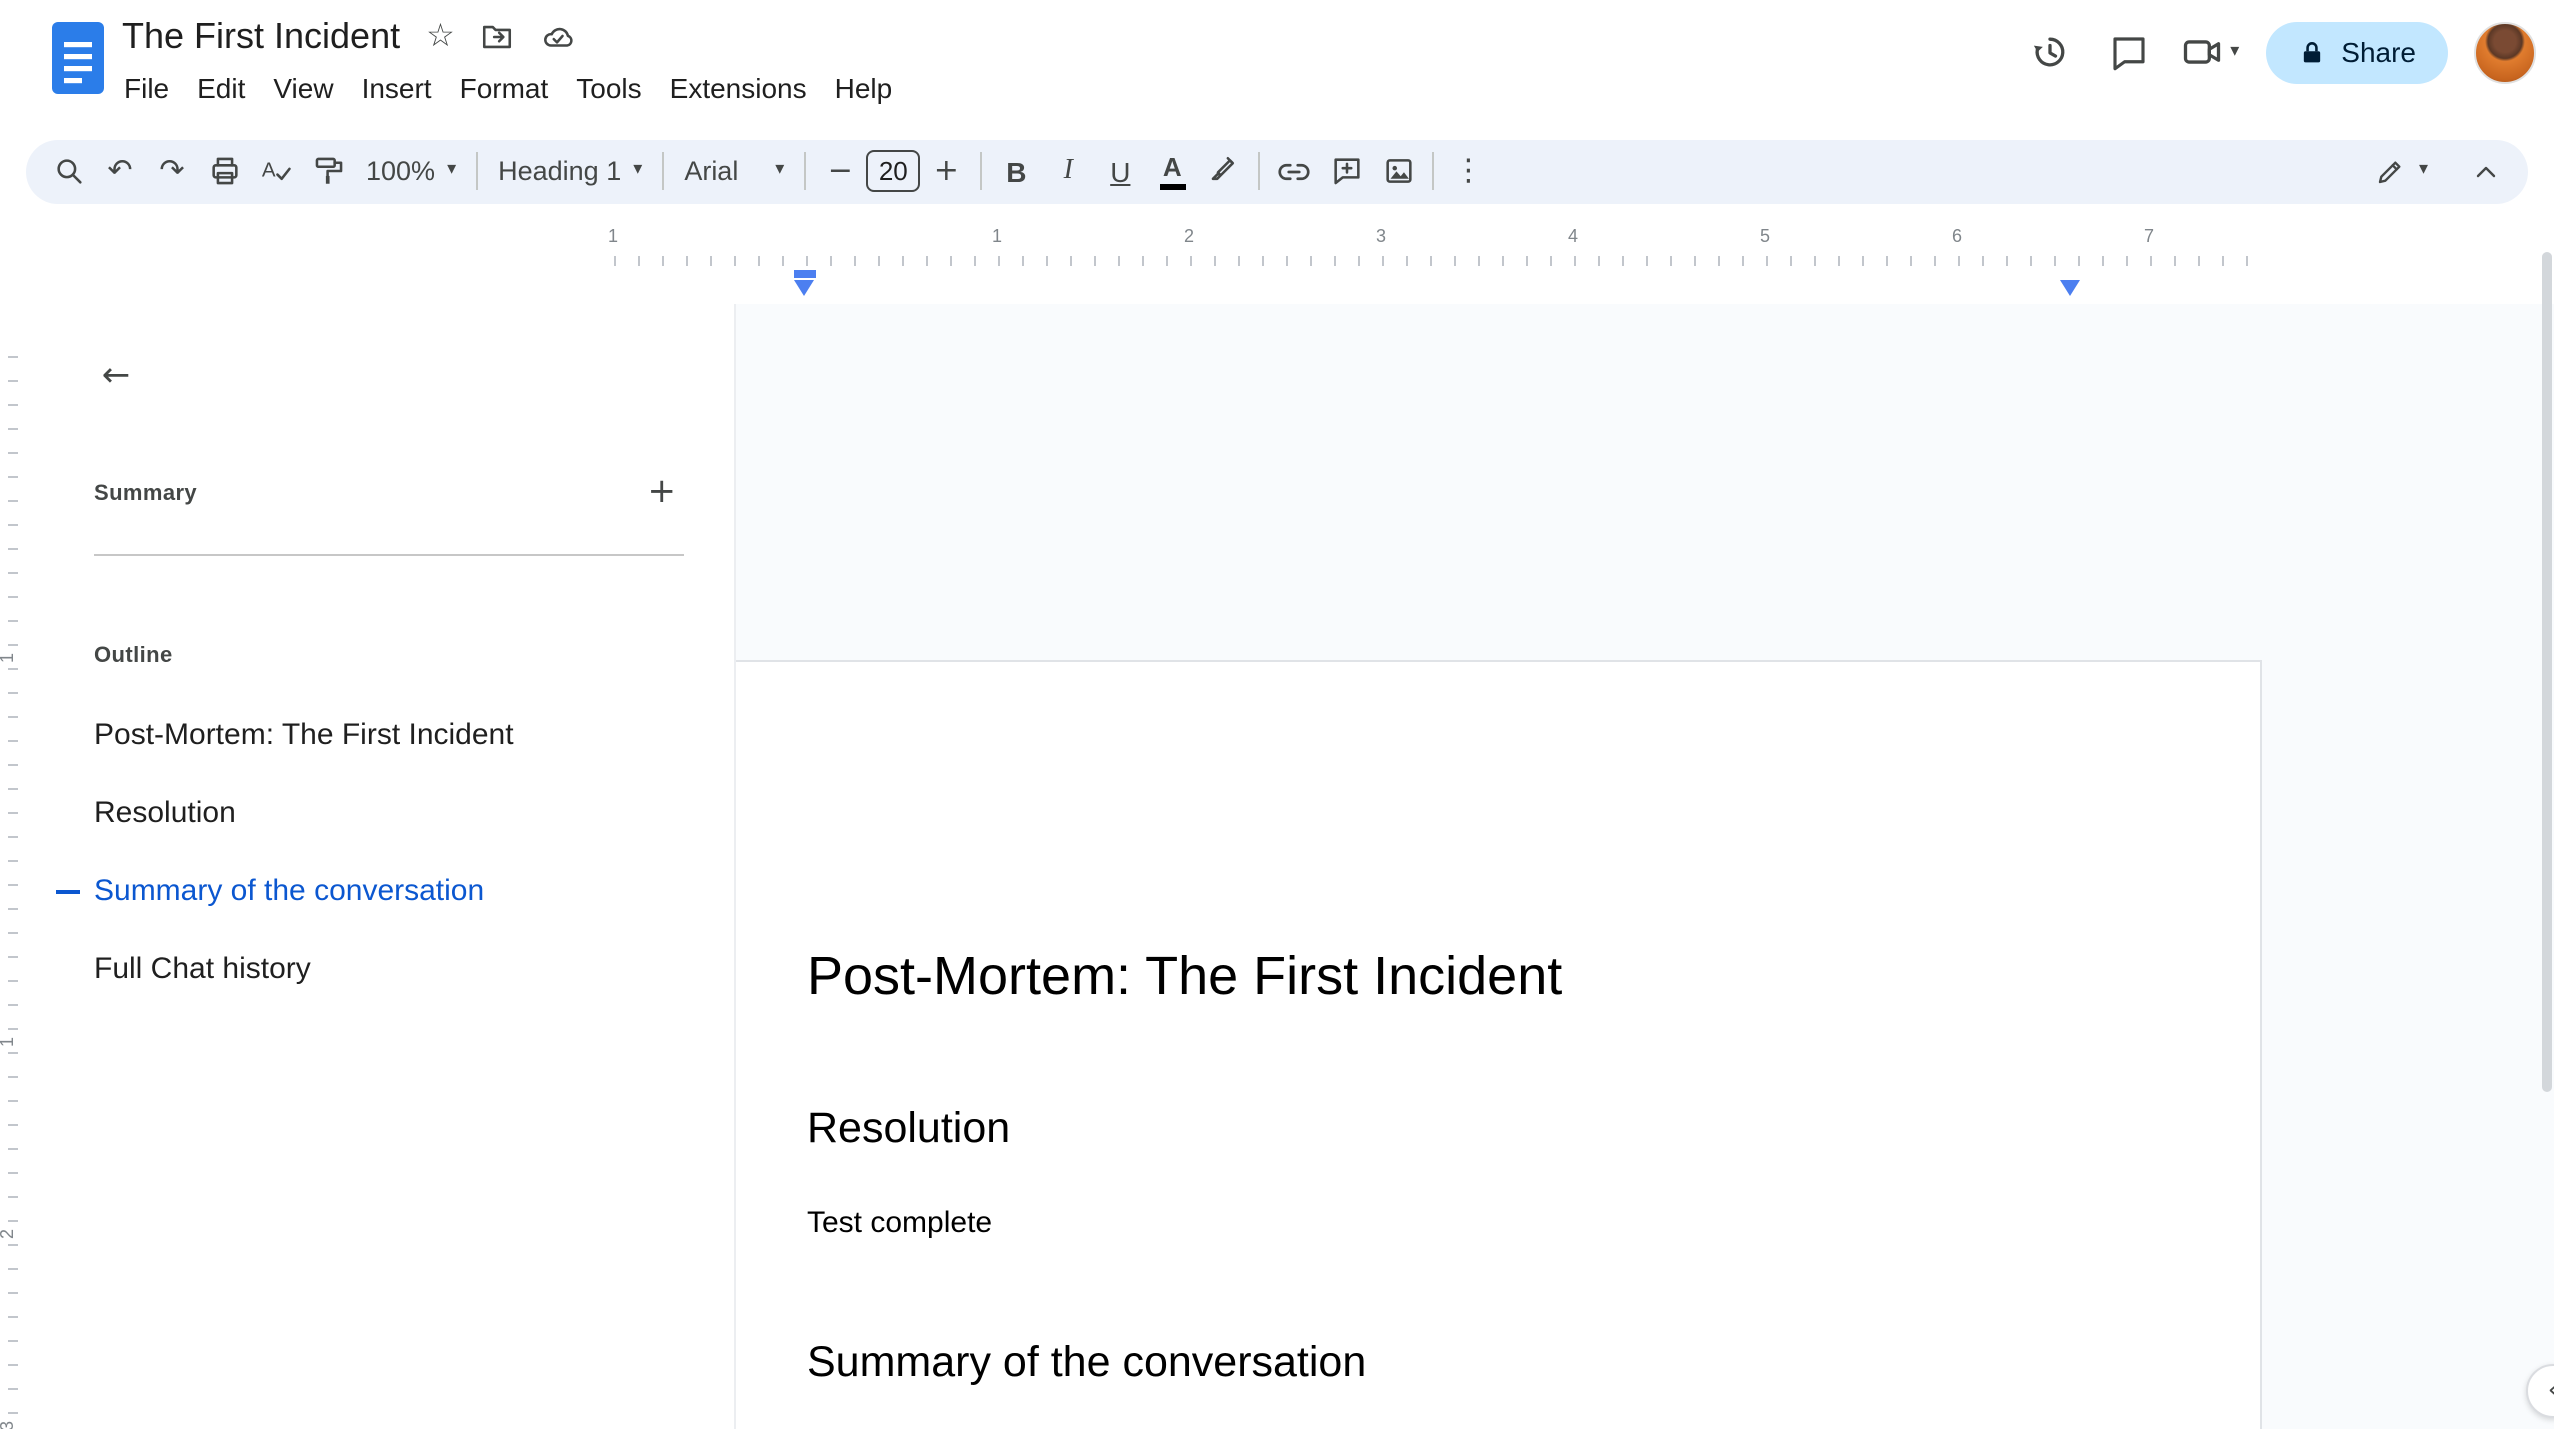 This screenshot has height=1429, width=2554. I want to click on more-options-kebab-icon: ⋮, so click(1468, 172).